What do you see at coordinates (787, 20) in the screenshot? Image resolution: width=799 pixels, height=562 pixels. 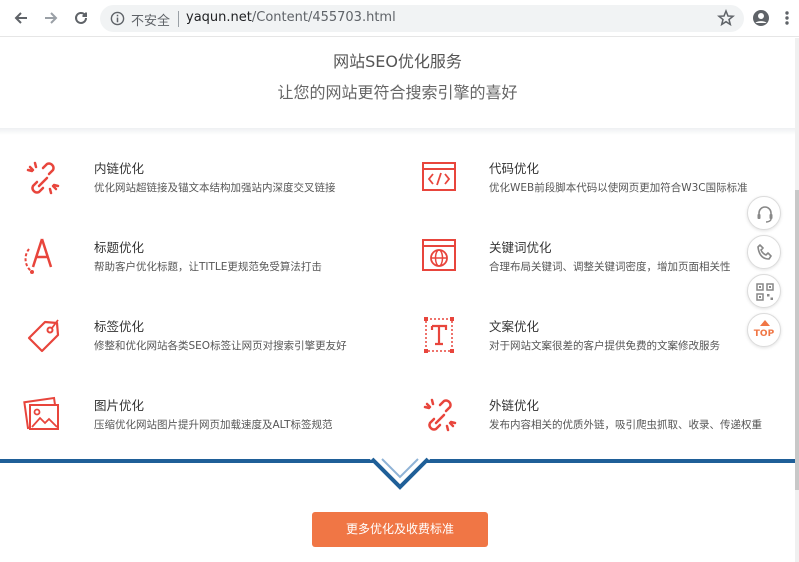 I see `menu-dots-icon` at bounding box center [787, 20].